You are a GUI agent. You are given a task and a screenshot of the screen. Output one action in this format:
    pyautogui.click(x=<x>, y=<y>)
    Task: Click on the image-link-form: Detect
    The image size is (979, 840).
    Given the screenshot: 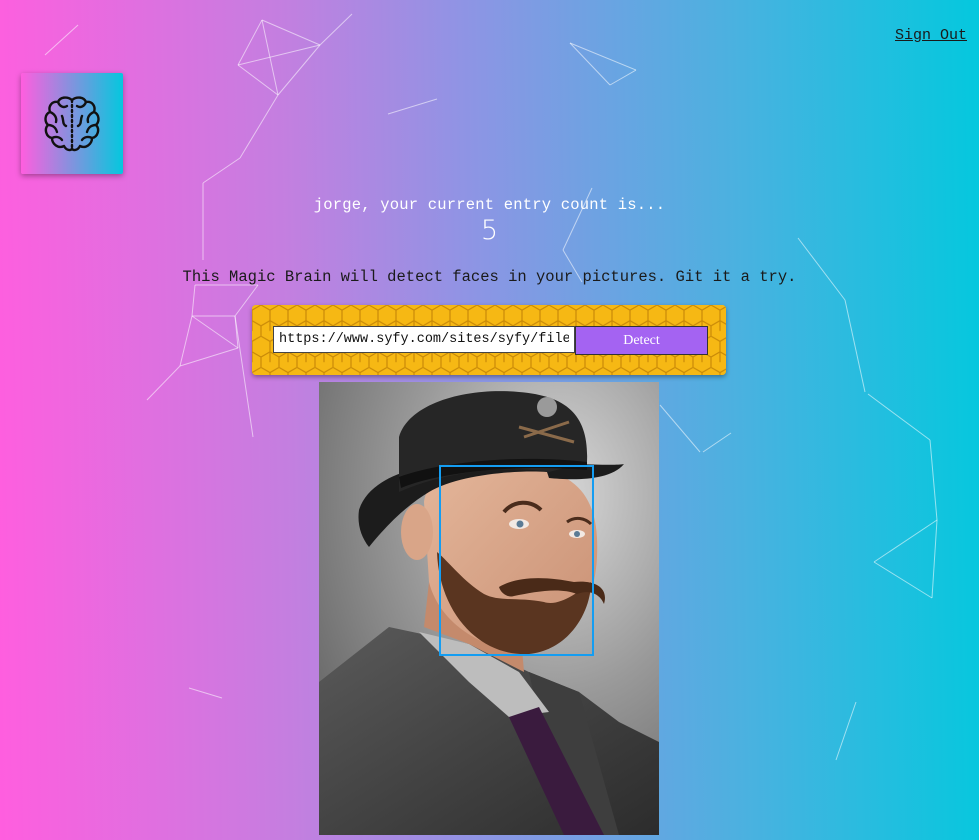 What is the action you would take?
    pyautogui.click(x=489, y=340)
    